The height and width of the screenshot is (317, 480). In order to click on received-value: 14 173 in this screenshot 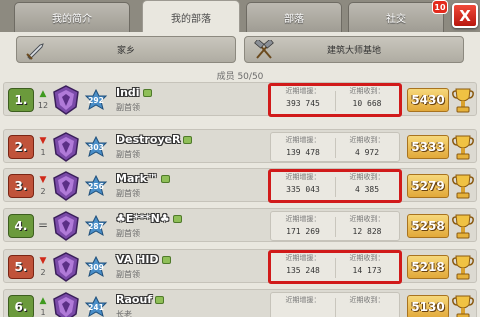, I will do `click(367, 270)`.